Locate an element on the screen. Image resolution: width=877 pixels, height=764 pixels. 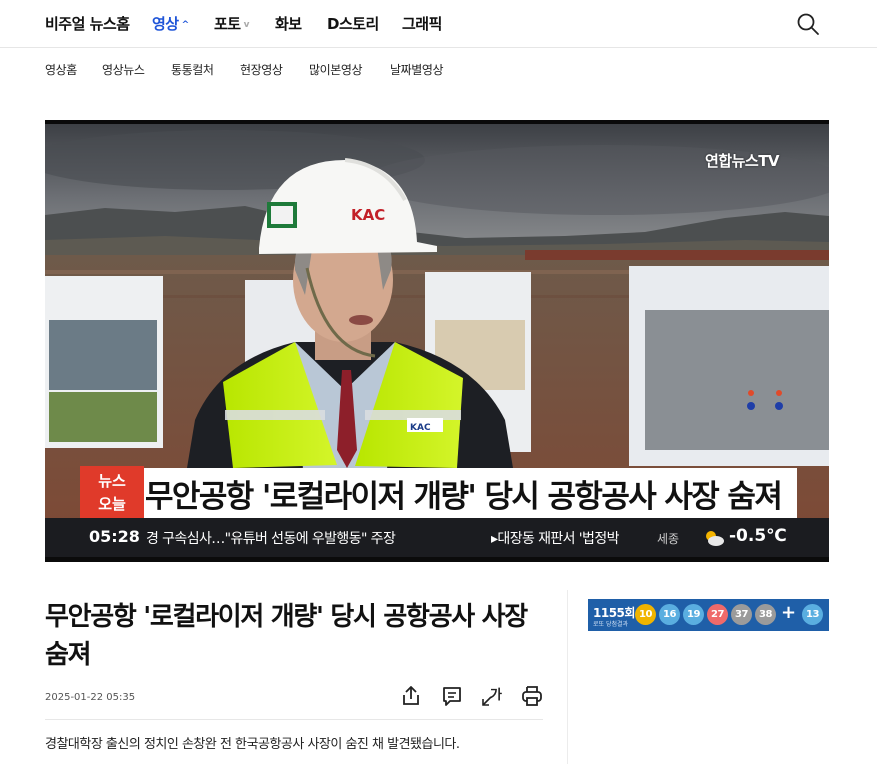
comment-icon is located at coordinates (452, 696).